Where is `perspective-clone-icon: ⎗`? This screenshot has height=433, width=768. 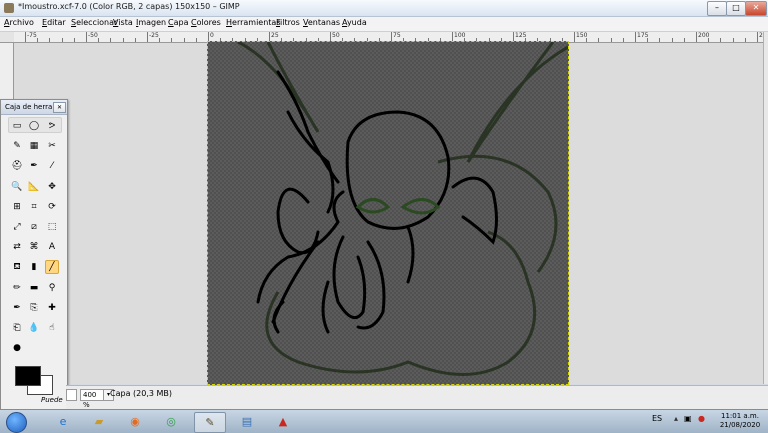 perspective-clone-icon: ⎗ is located at coordinates (17, 328).